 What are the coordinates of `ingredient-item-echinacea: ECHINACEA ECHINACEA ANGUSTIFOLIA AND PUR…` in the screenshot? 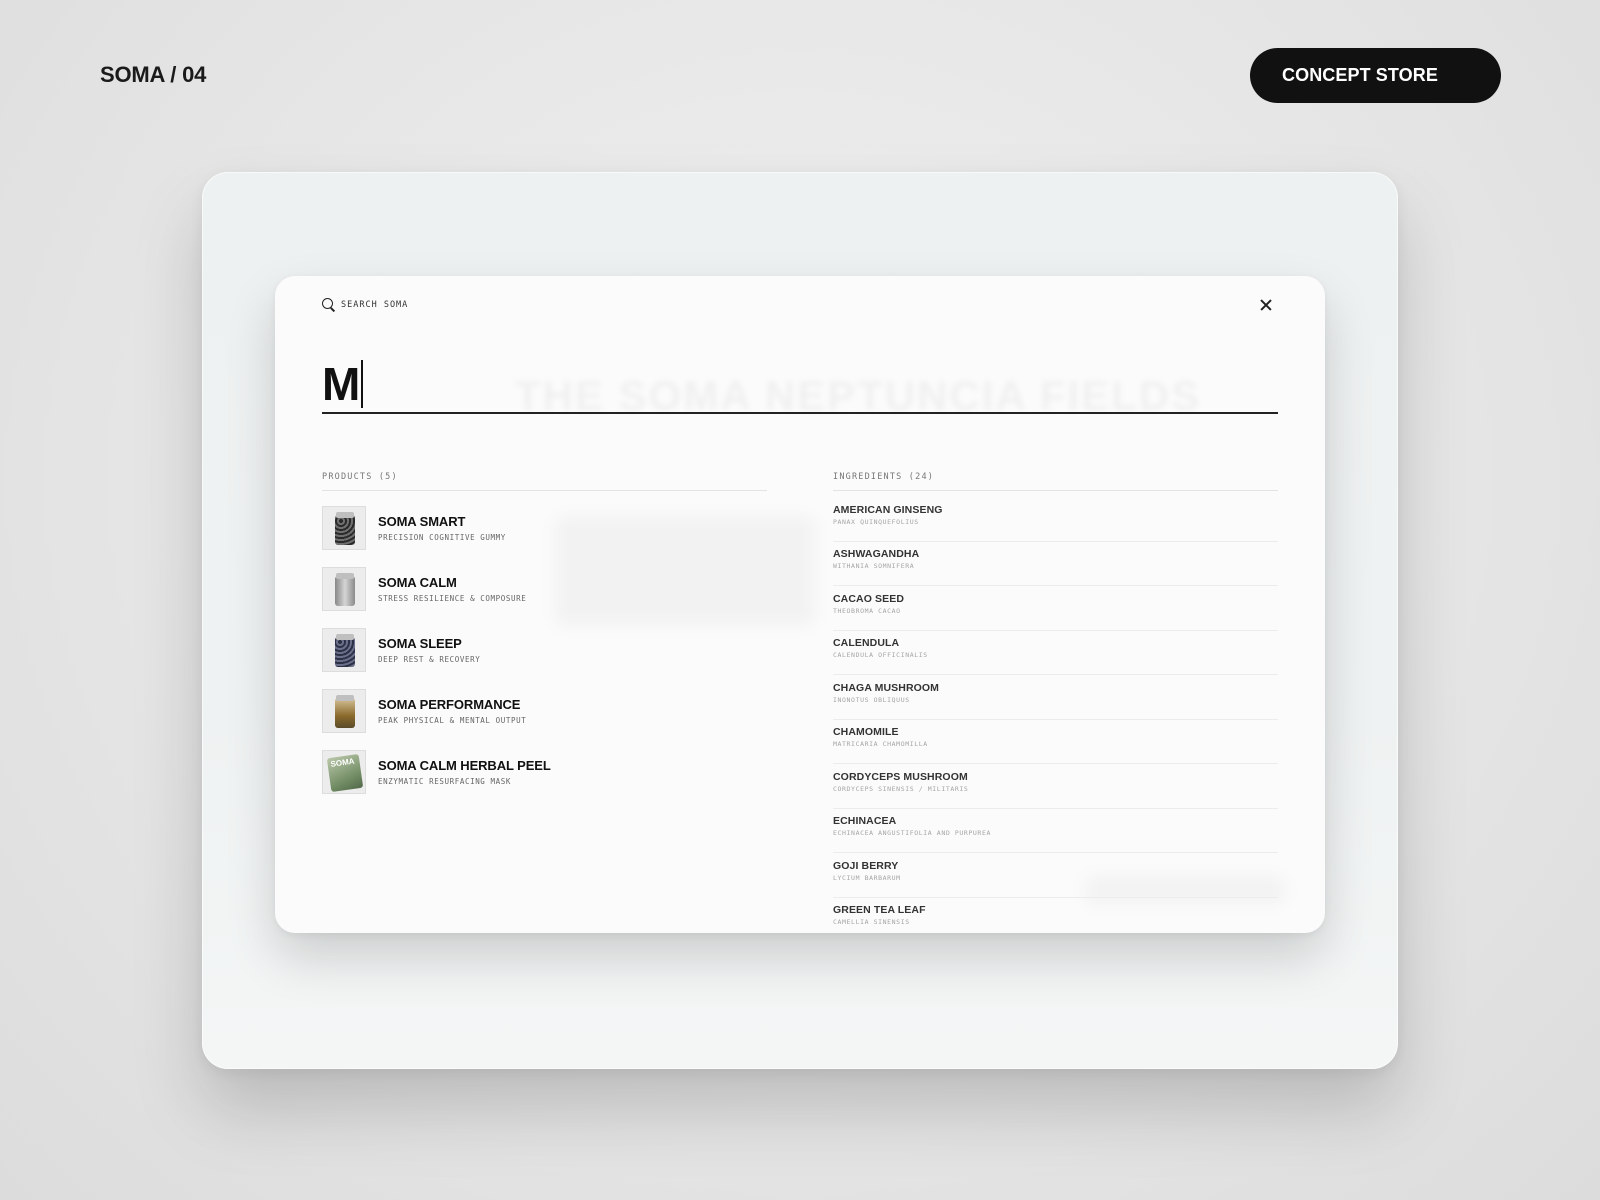 It's located at (1055, 831).